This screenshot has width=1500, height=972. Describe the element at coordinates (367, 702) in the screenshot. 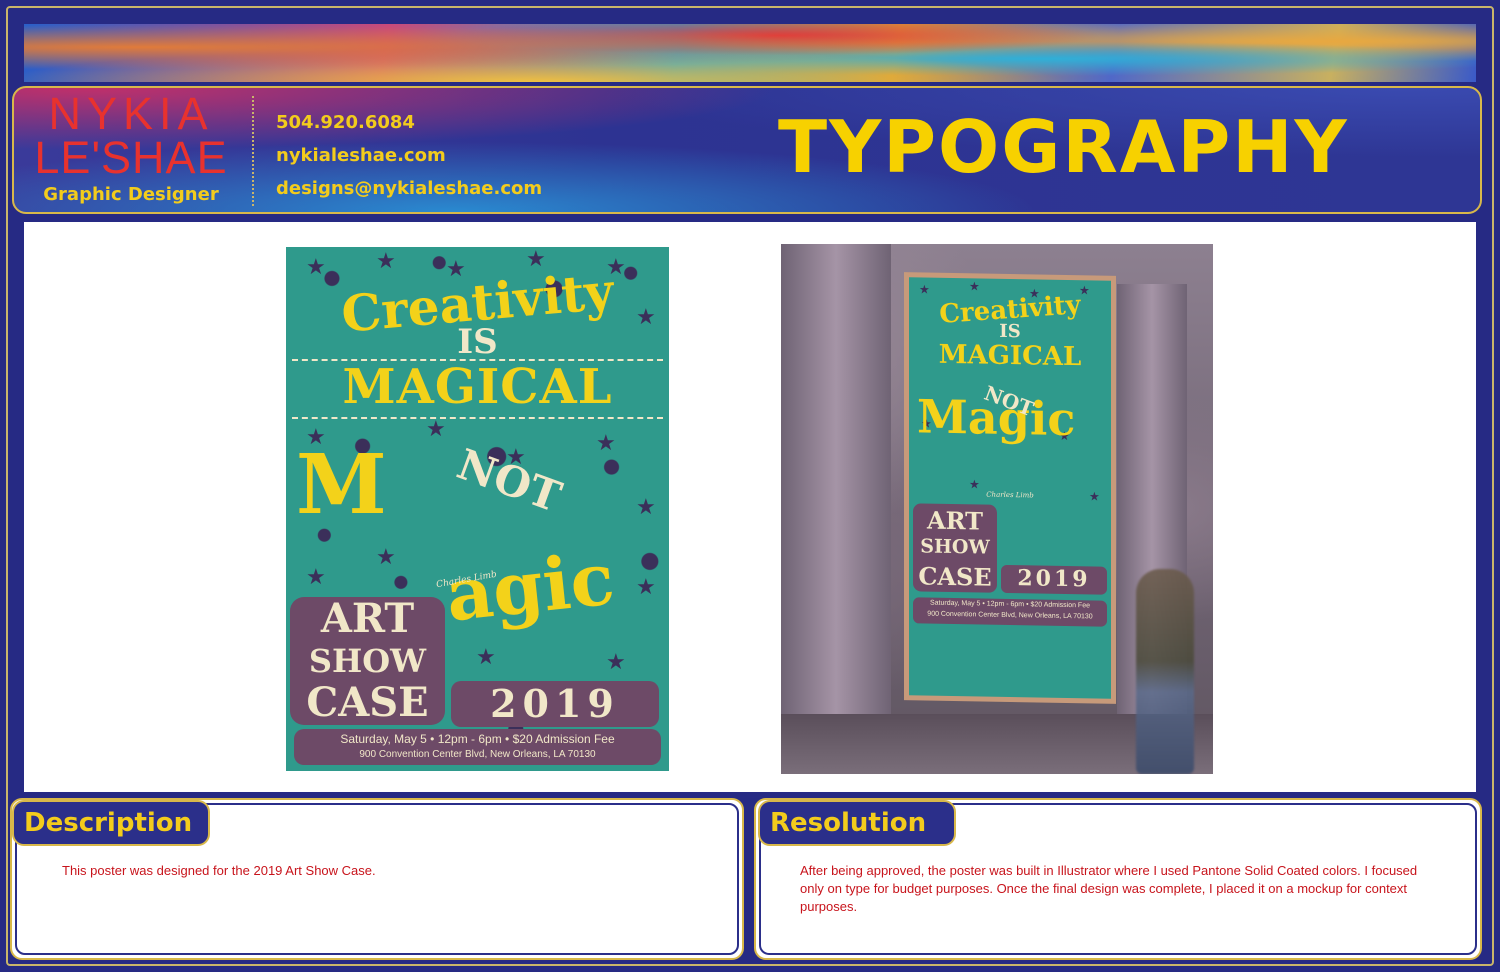

I see `poster-case: CASE` at that location.